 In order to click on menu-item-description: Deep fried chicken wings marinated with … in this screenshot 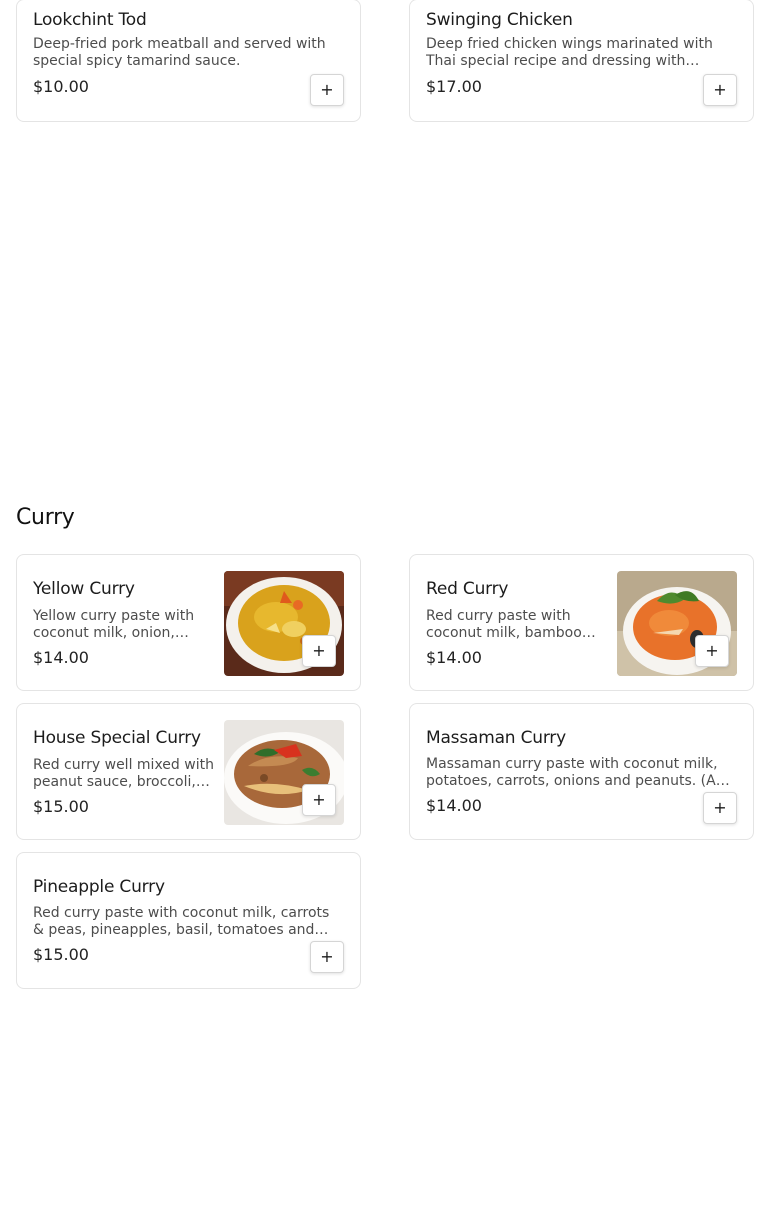, I will do `click(569, 52)`.